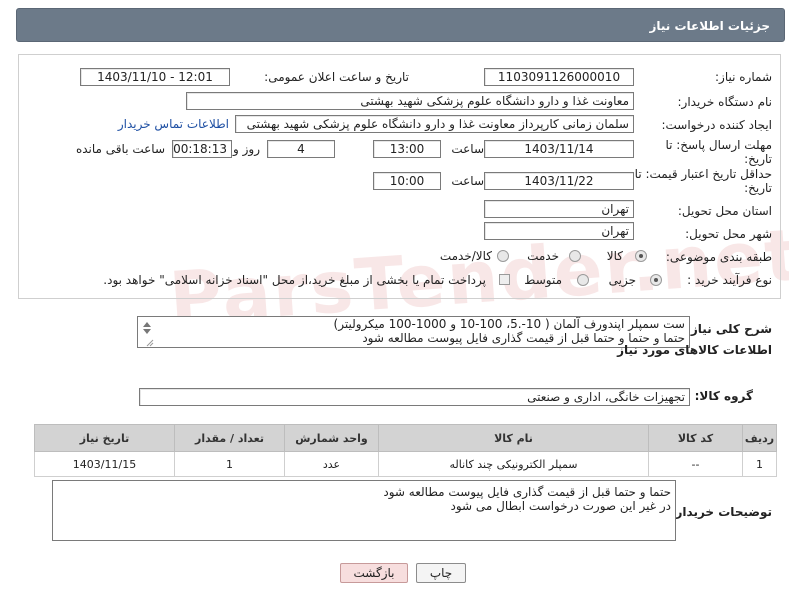 The width and height of the screenshot is (789, 598). What do you see at coordinates (202, 149) in the screenshot?
I see `remaining-time-field: 00:18:13` at bounding box center [202, 149].